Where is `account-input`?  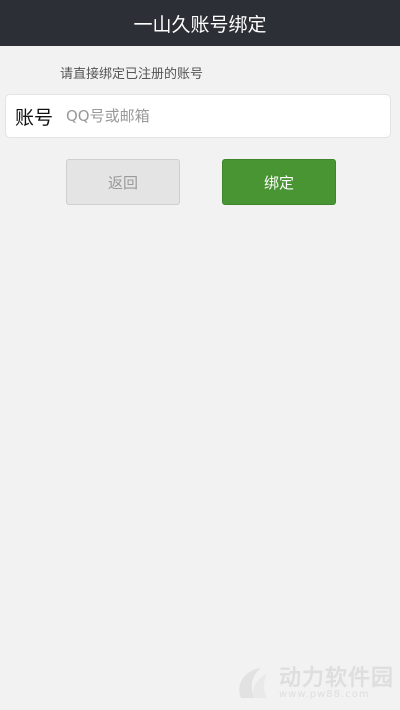
account-input is located at coordinates (226, 116).